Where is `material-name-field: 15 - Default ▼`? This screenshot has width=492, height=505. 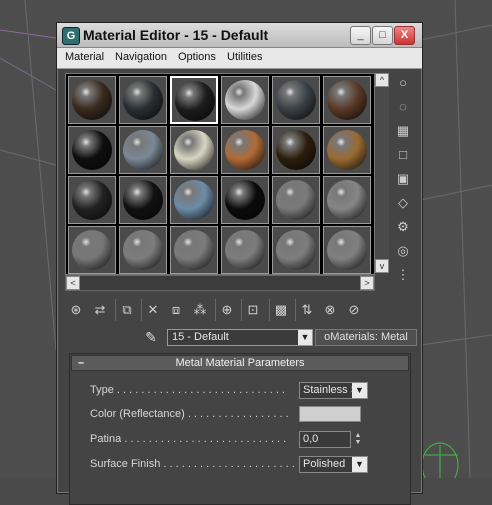 material-name-field: 15 - Default ▼ is located at coordinates (240, 337).